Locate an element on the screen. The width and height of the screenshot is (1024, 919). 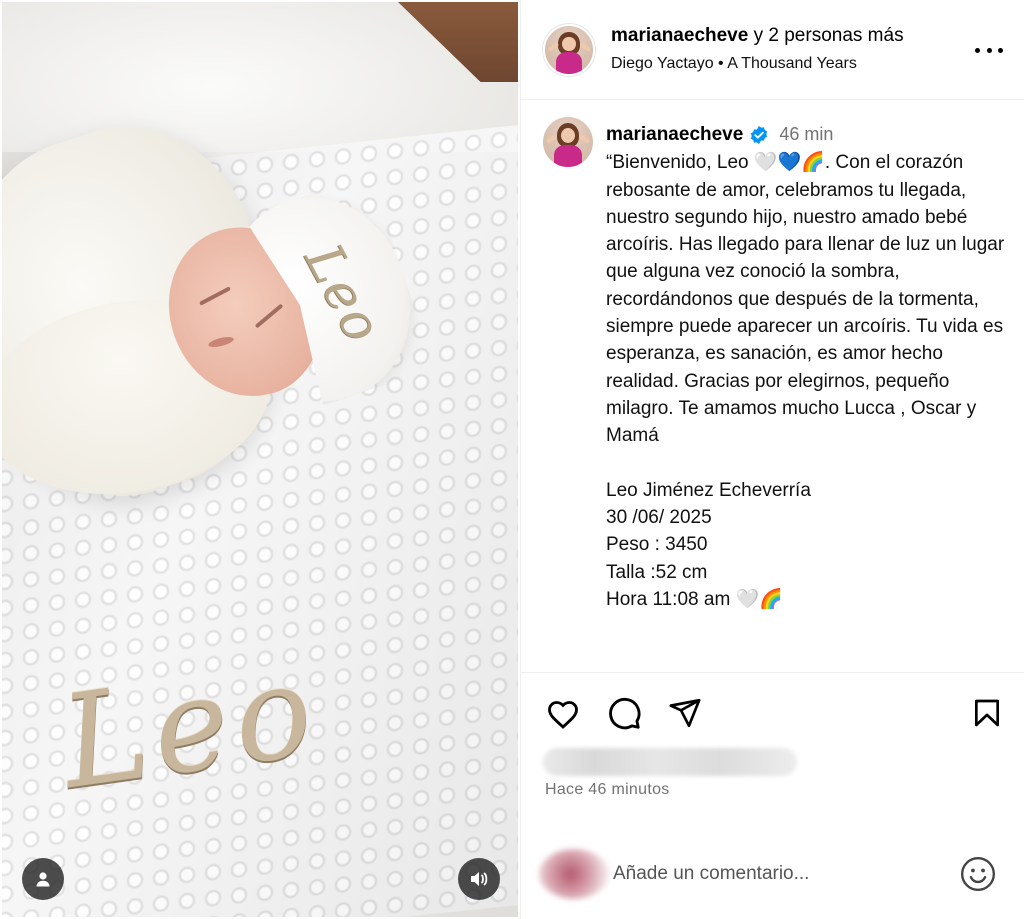
save-button is located at coordinates (987, 713).